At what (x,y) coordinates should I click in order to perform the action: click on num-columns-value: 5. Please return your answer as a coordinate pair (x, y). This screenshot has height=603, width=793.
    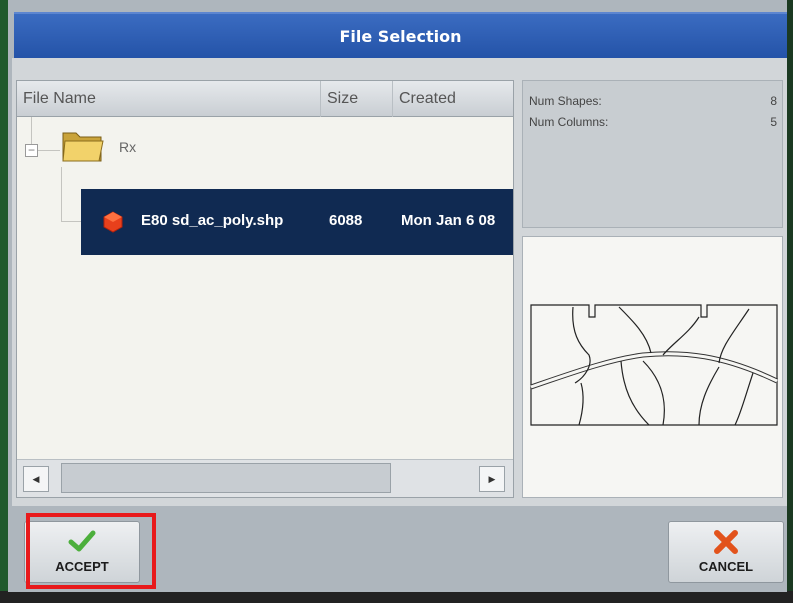
    Looking at the image, I should click on (773, 122).